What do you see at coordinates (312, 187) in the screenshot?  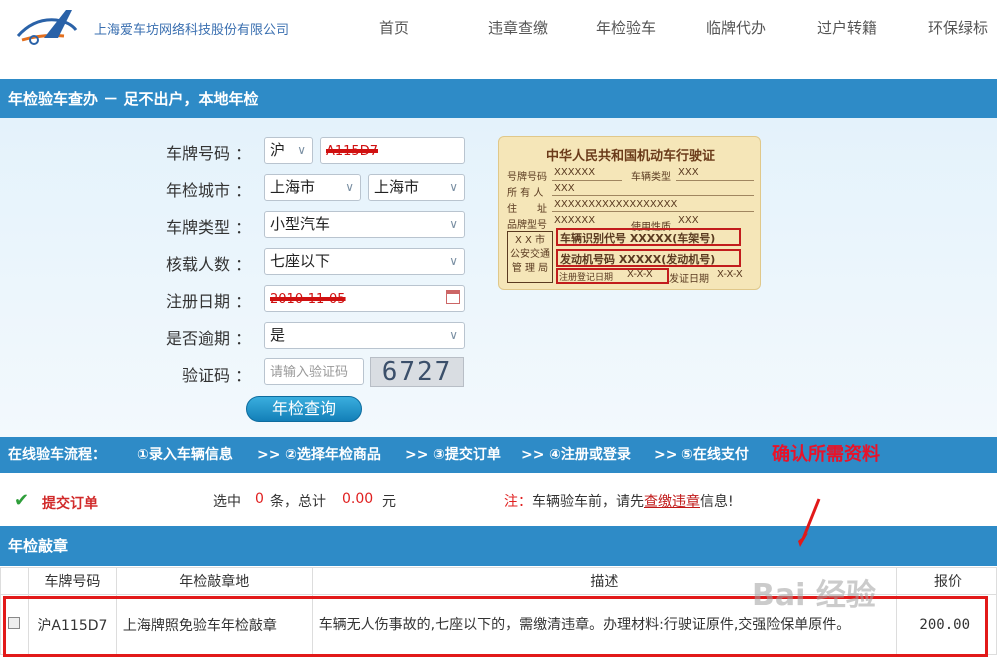 I see `province-select: 上海市` at bounding box center [312, 187].